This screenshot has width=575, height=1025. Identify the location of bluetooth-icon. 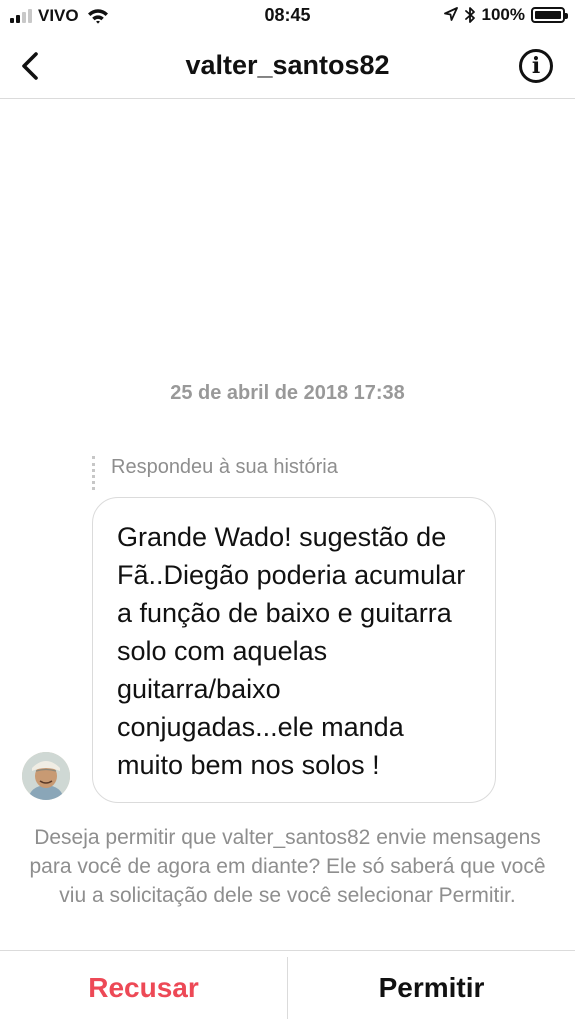
(469, 15).